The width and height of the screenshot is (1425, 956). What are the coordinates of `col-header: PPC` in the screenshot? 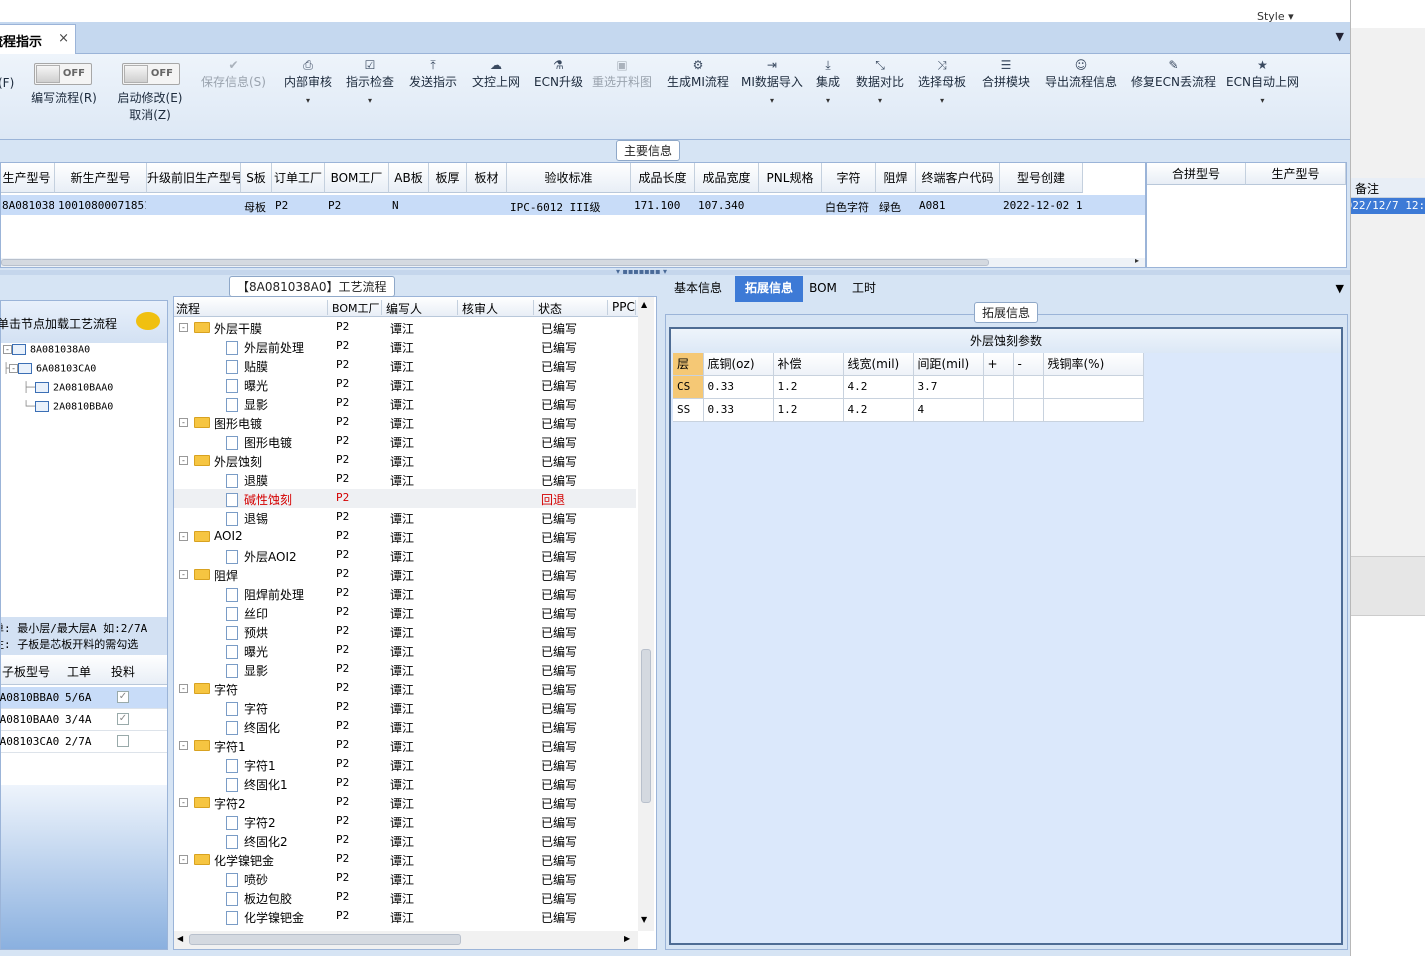 It's located at (624, 307).